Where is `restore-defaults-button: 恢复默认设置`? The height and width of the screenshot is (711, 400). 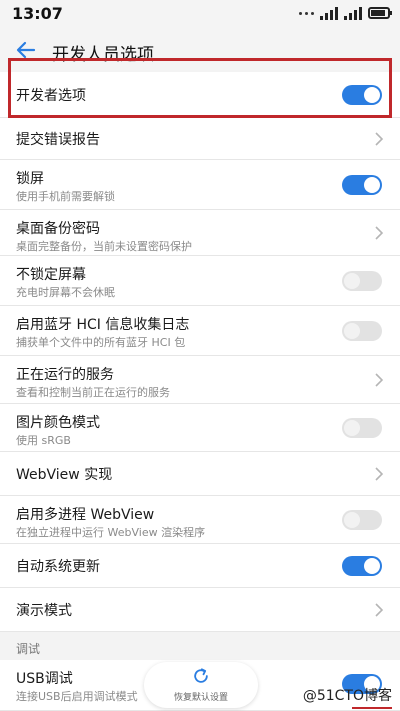
restore-defaults-button: 恢复默认设置 is located at coordinates (201, 685).